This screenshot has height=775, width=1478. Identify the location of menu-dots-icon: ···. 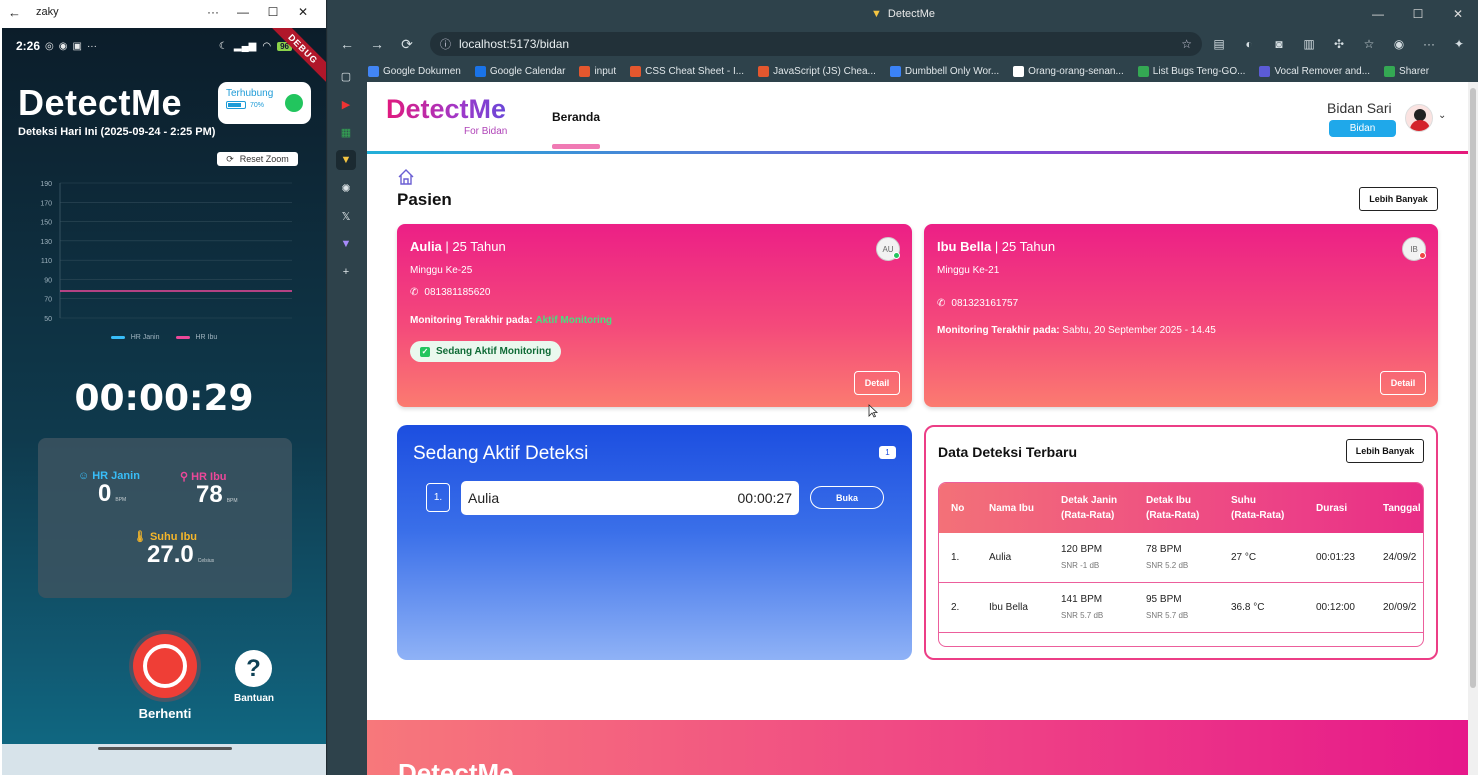
(1429, 44).